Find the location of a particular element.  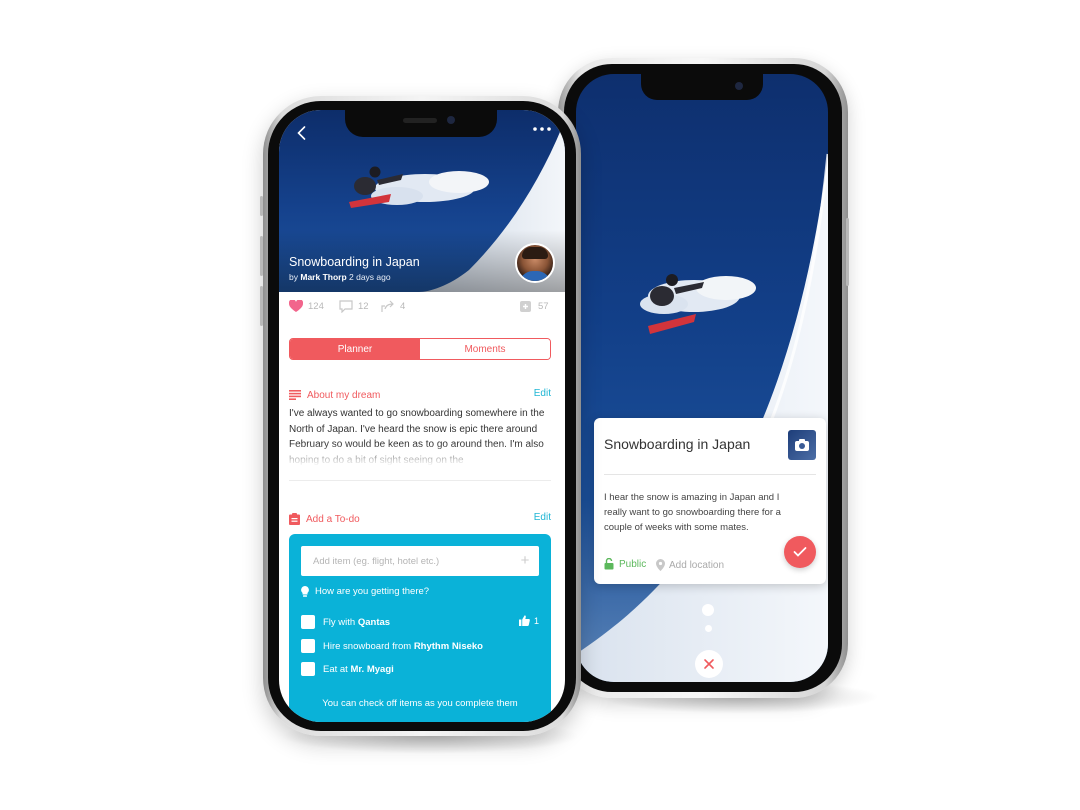

page-title: Snowboarding in Japan is located at coordinates (354, 262).